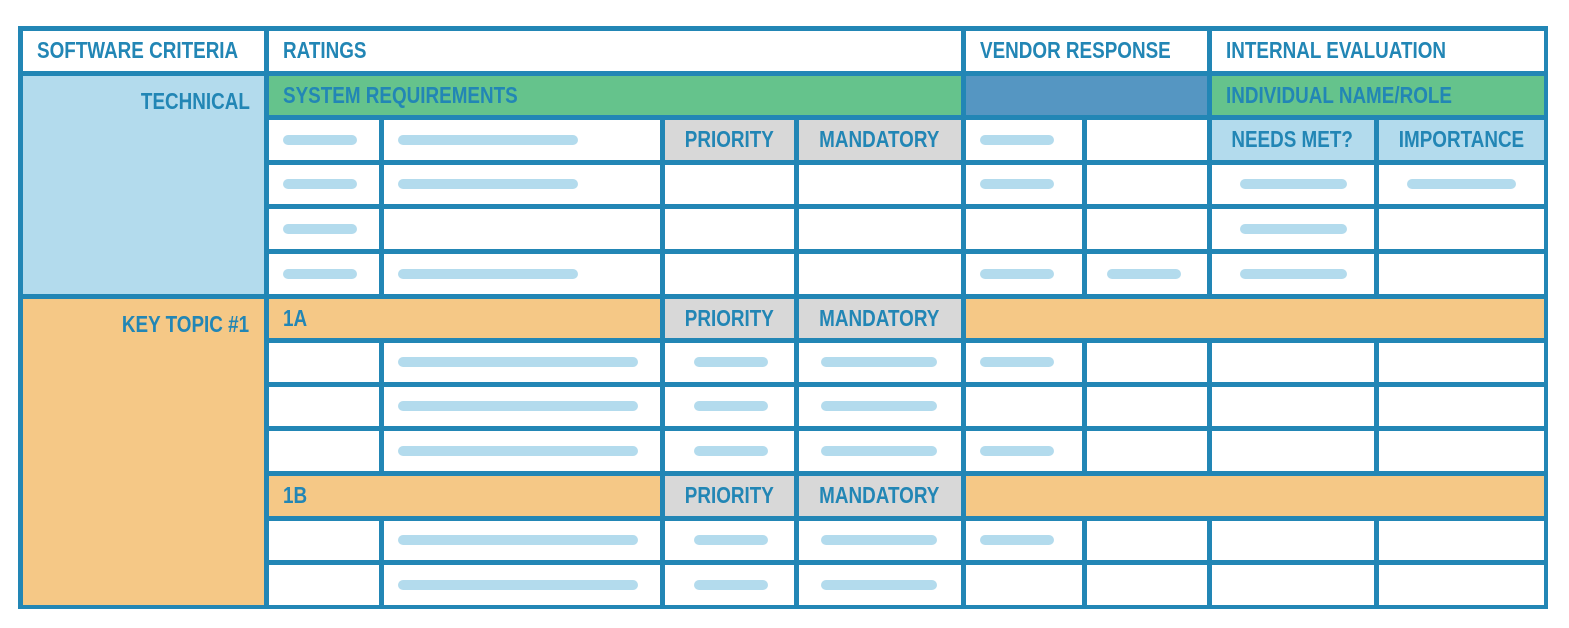 The image size is (1569, 628). I want to click on individual-name-role-heading: INDIVIDUAL NAME/ROLE, so click(1377, 95).